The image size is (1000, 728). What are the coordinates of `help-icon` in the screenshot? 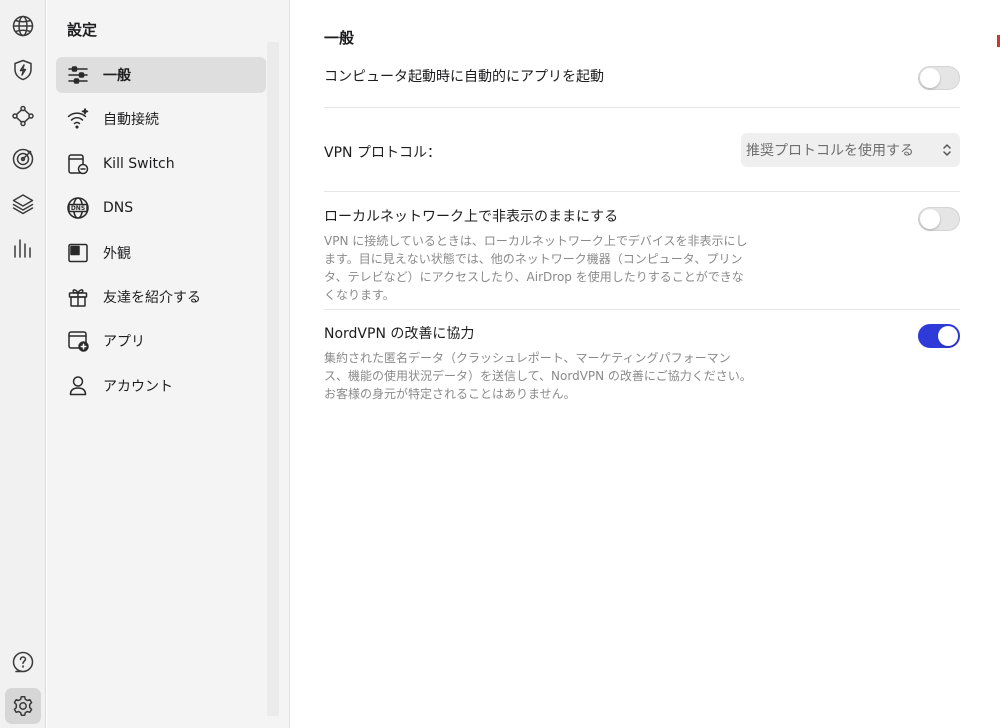 It's located at (23, 662).